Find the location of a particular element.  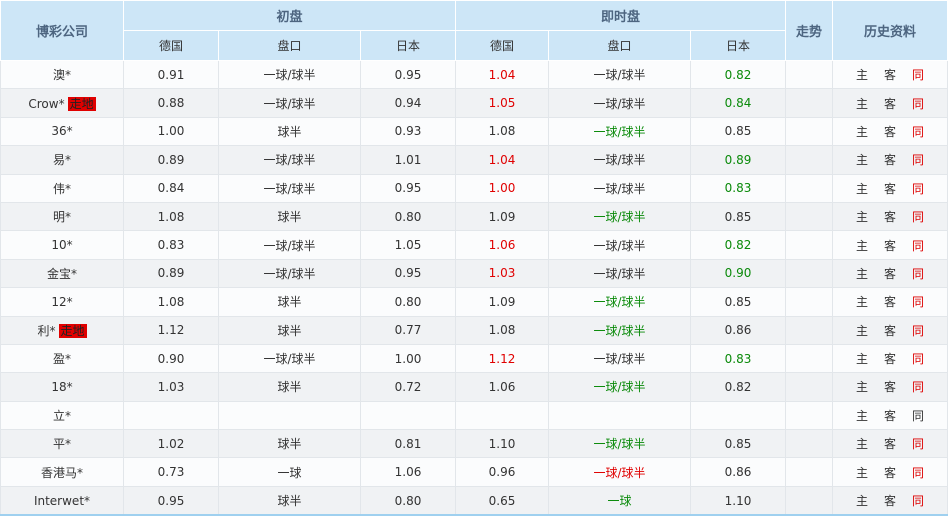

company-name: 香港马* is located at coordinates (62, 473).